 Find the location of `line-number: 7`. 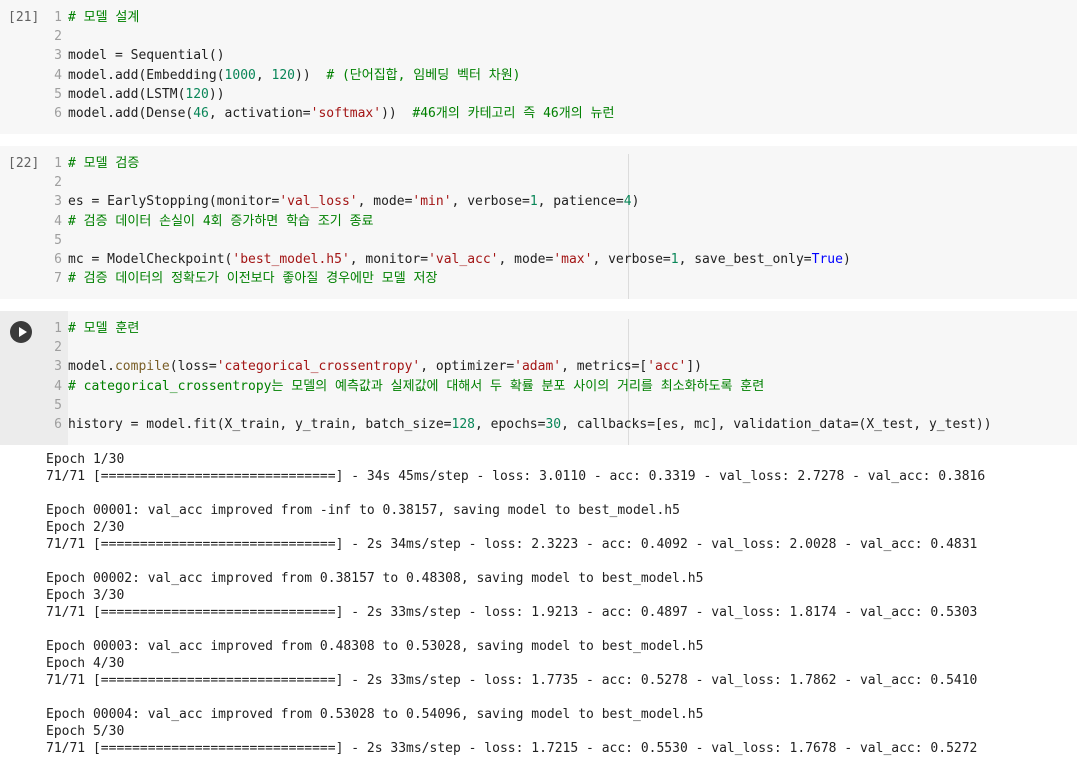

line-number: 7 is located at coordinates (58, 279).